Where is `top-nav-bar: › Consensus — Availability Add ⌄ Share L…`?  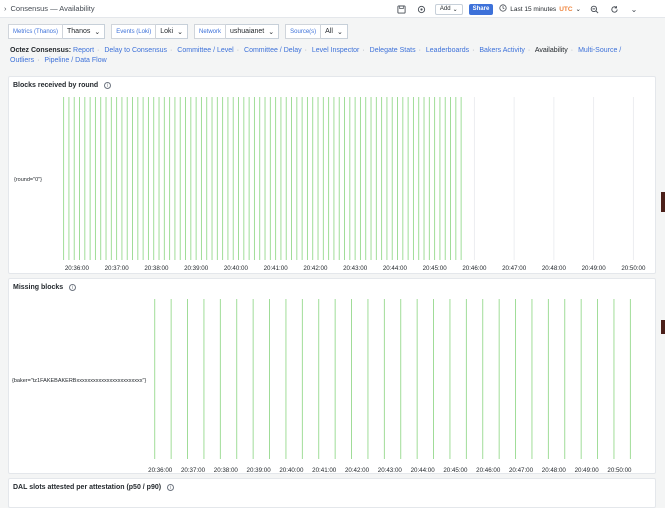 top-nav-bar: › Consensus — Availability Add ⌄ Share L… is located at coordinates (332, 9).